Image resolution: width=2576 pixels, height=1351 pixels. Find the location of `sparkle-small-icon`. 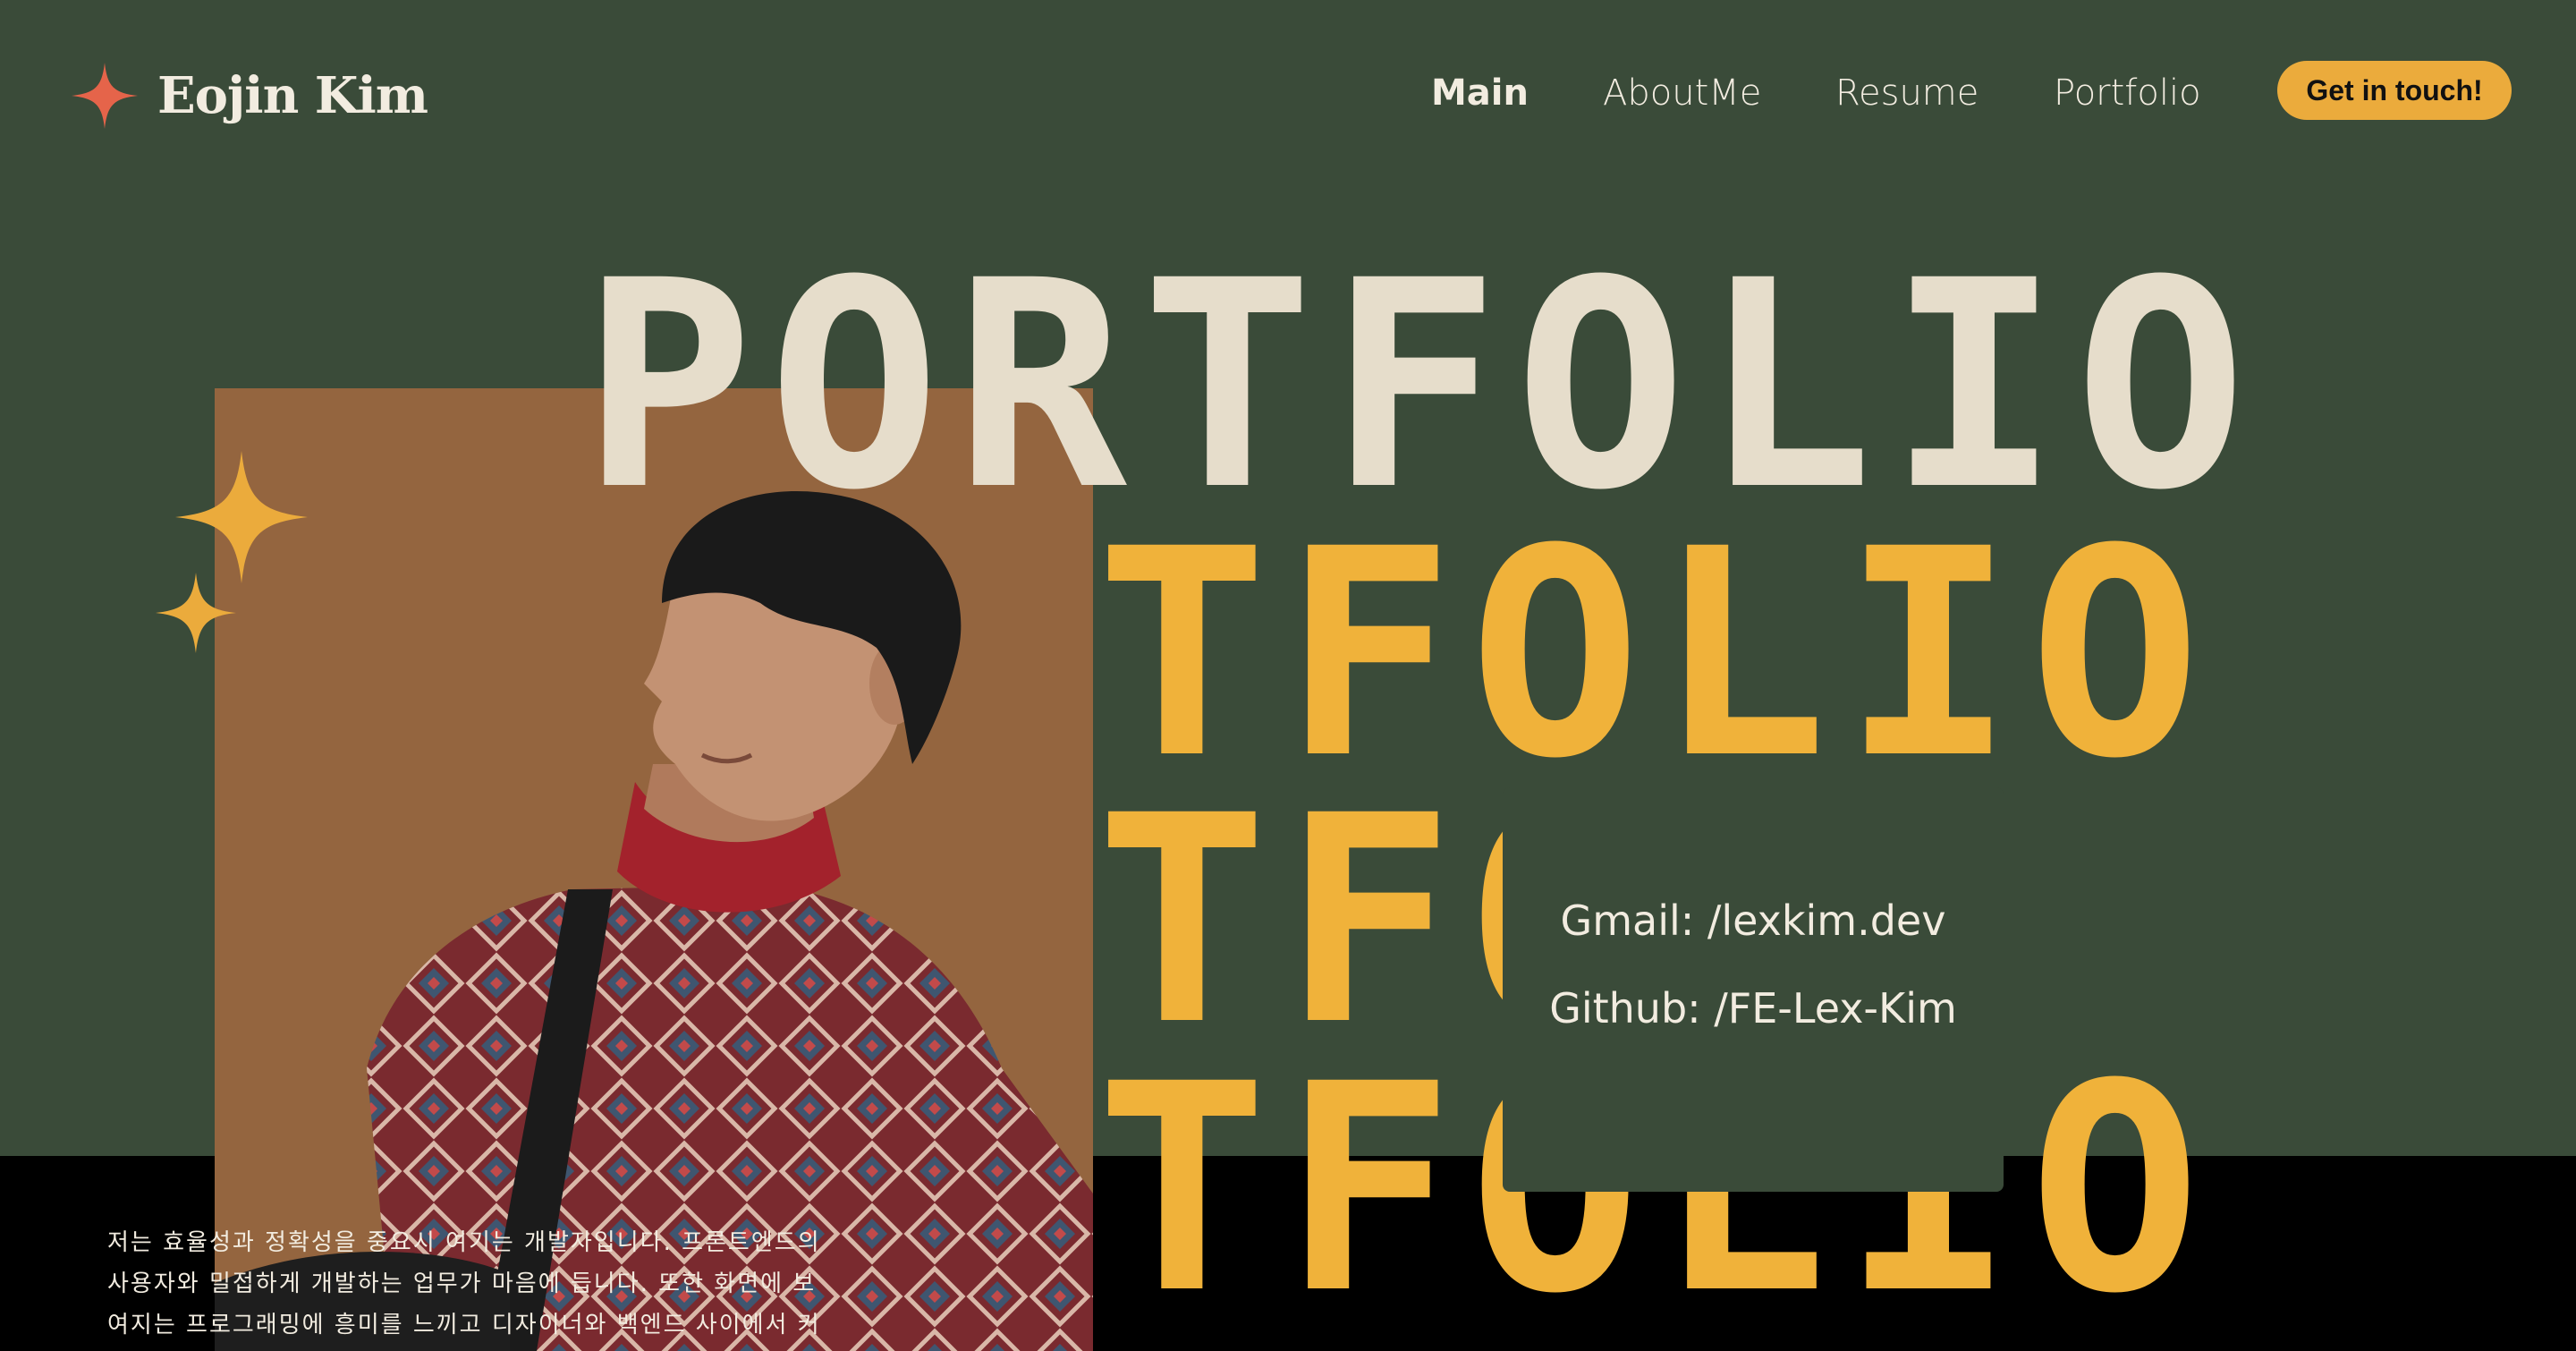

sparkle-small-icon is located at coordinates (196, 616).